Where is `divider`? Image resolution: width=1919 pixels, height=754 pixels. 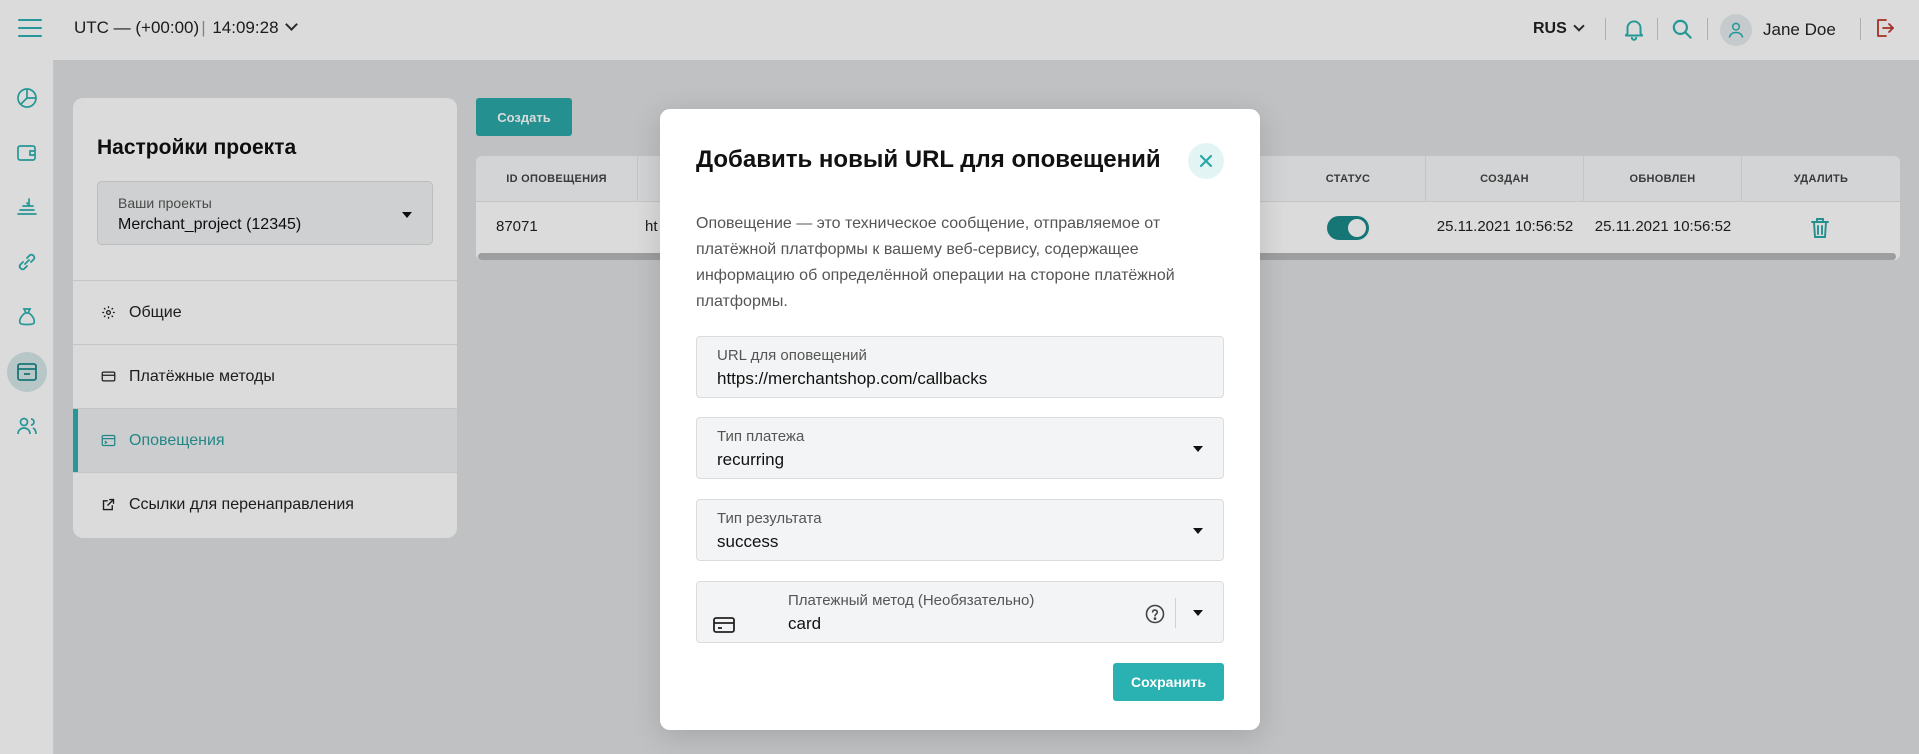
divider is located at coordinates (1175, 613).